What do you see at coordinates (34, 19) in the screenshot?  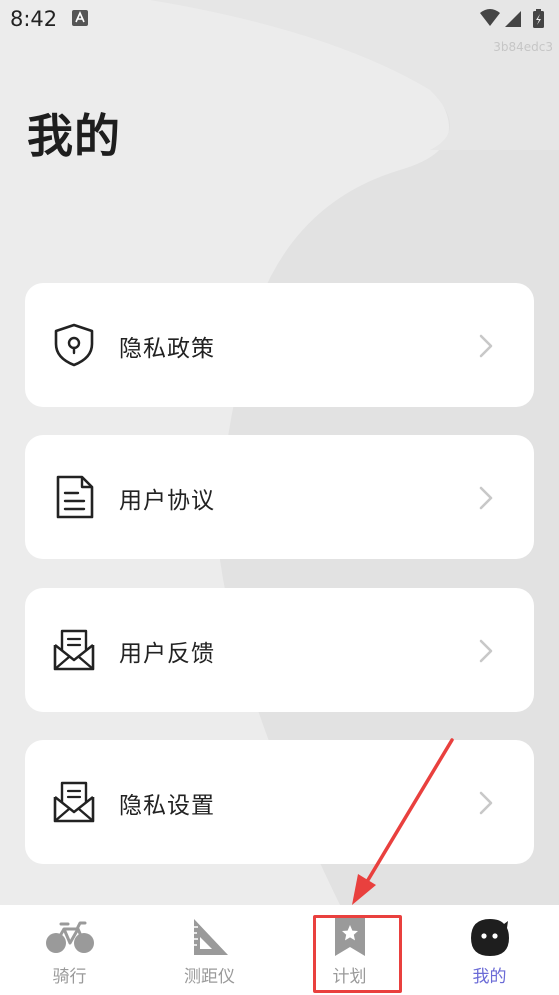 I see `status-time: 8:42` at bounding box center [34, 19].